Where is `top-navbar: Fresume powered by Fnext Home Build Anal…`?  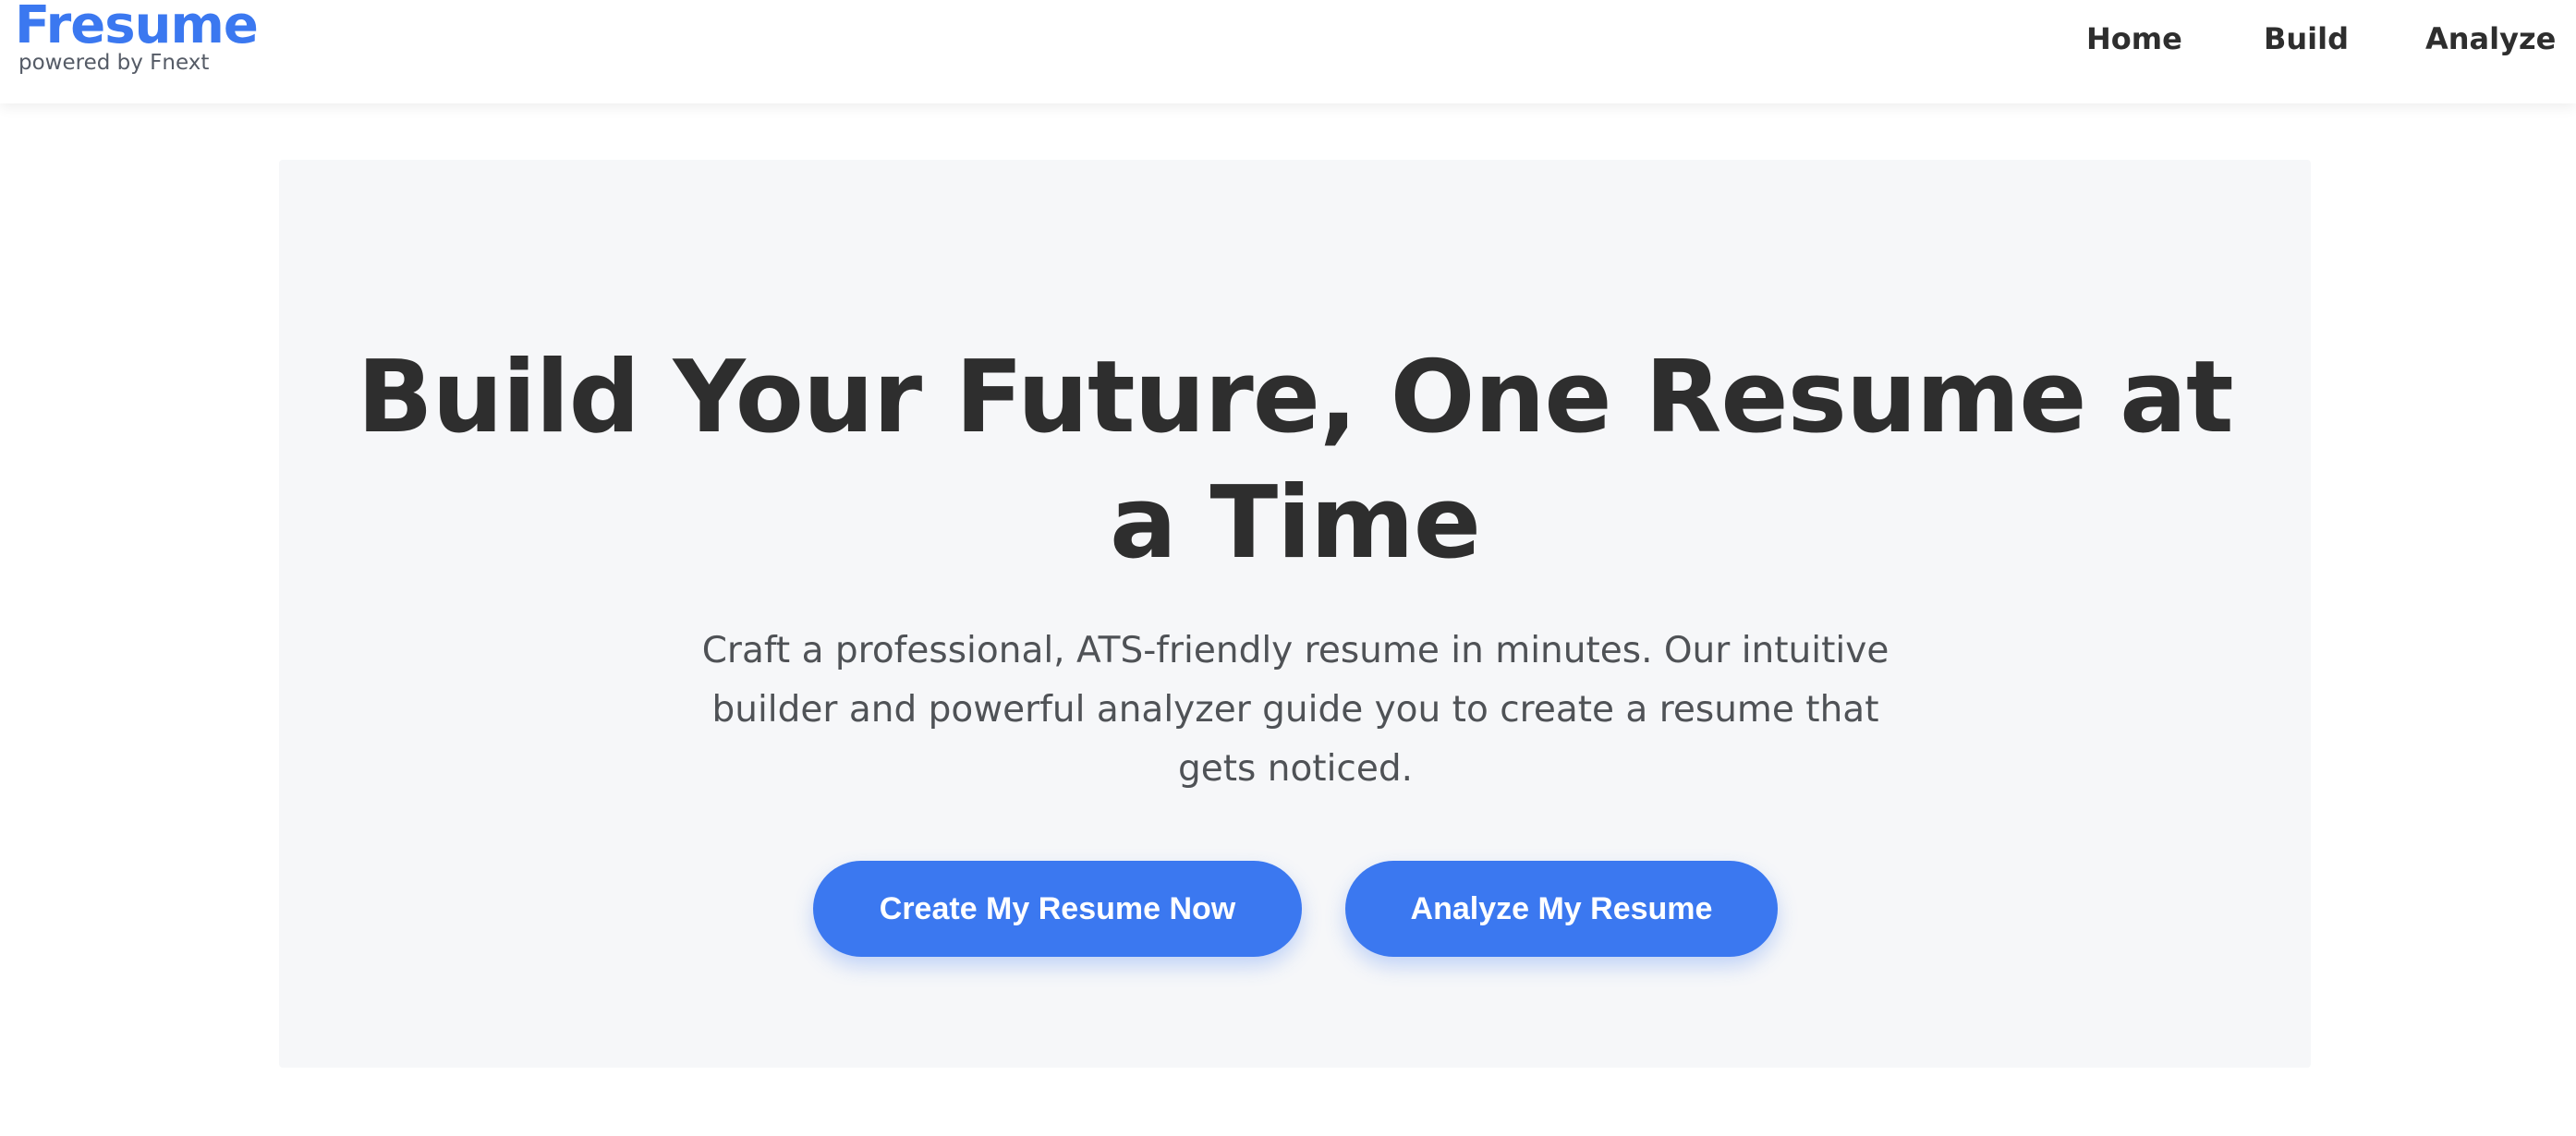 top-navbar: Fresume powered by Fnext Home Build Anal… is located at coordinates (1288, 51).